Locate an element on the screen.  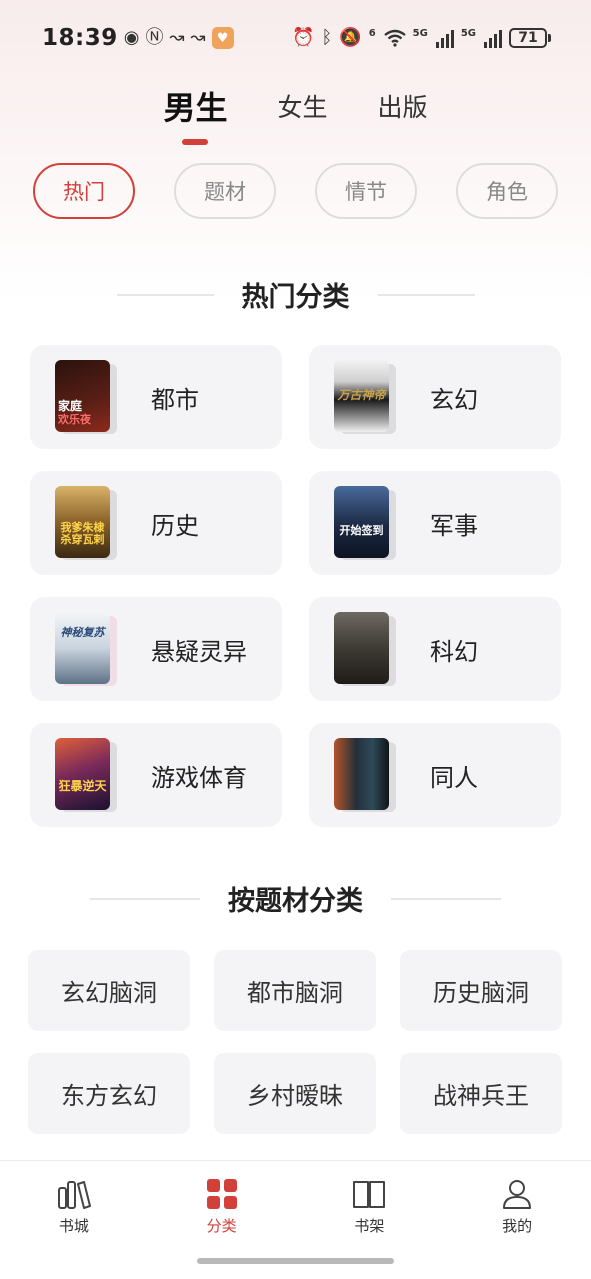
profile-icon is located at coordinates (517, 1194).